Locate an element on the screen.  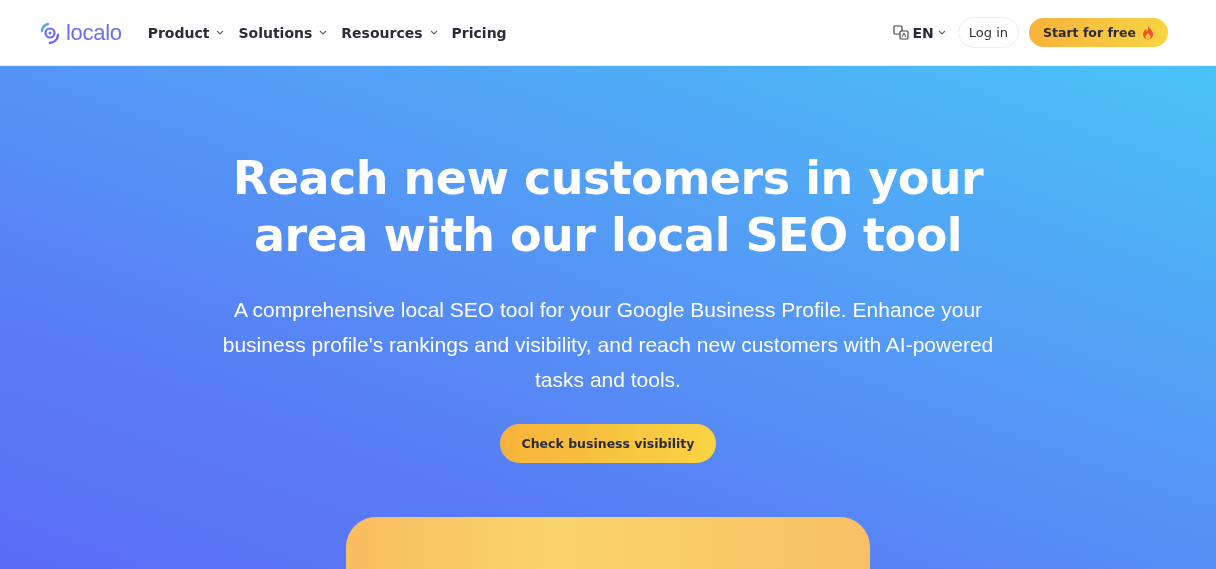
nav-link: Resources is located at coordinates (389, 32).